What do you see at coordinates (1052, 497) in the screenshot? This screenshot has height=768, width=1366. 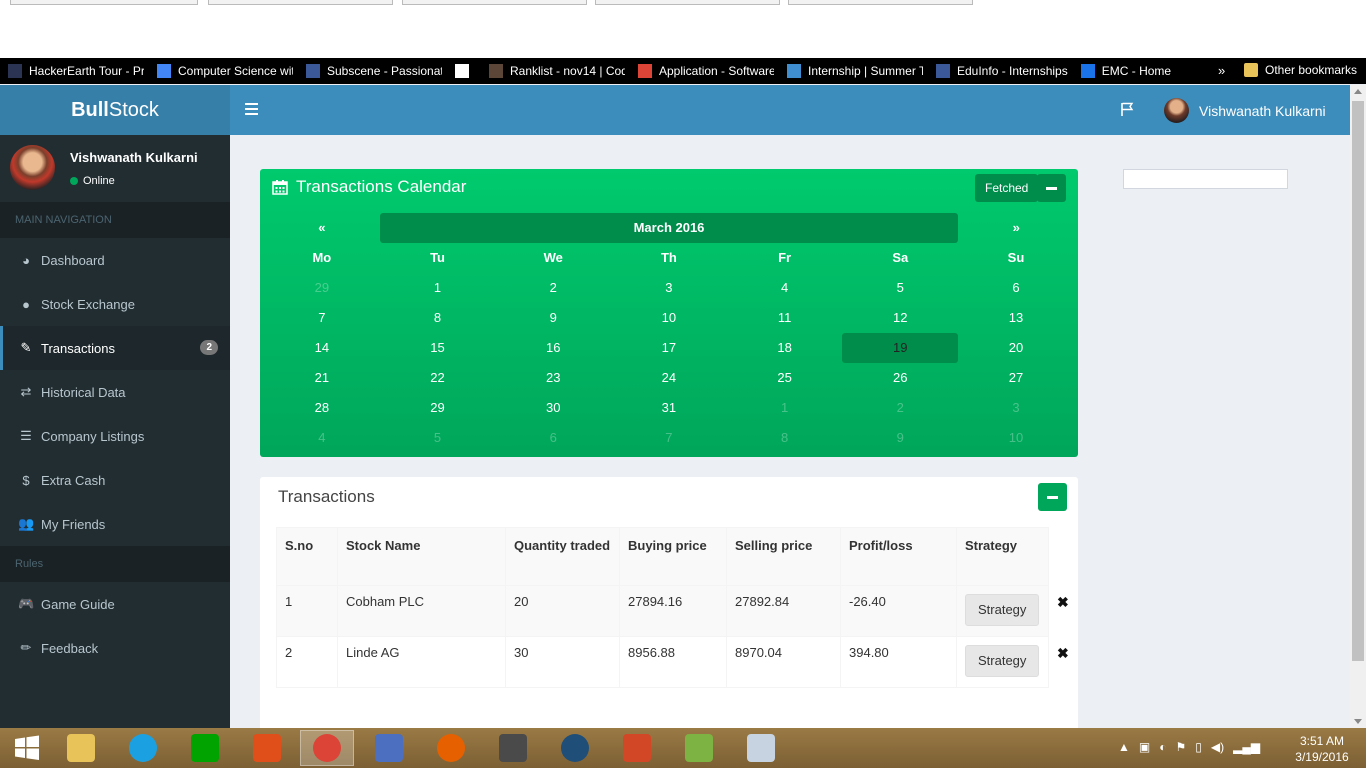 I see `transactions-collapse-button` at bounding box center [1052, 497].